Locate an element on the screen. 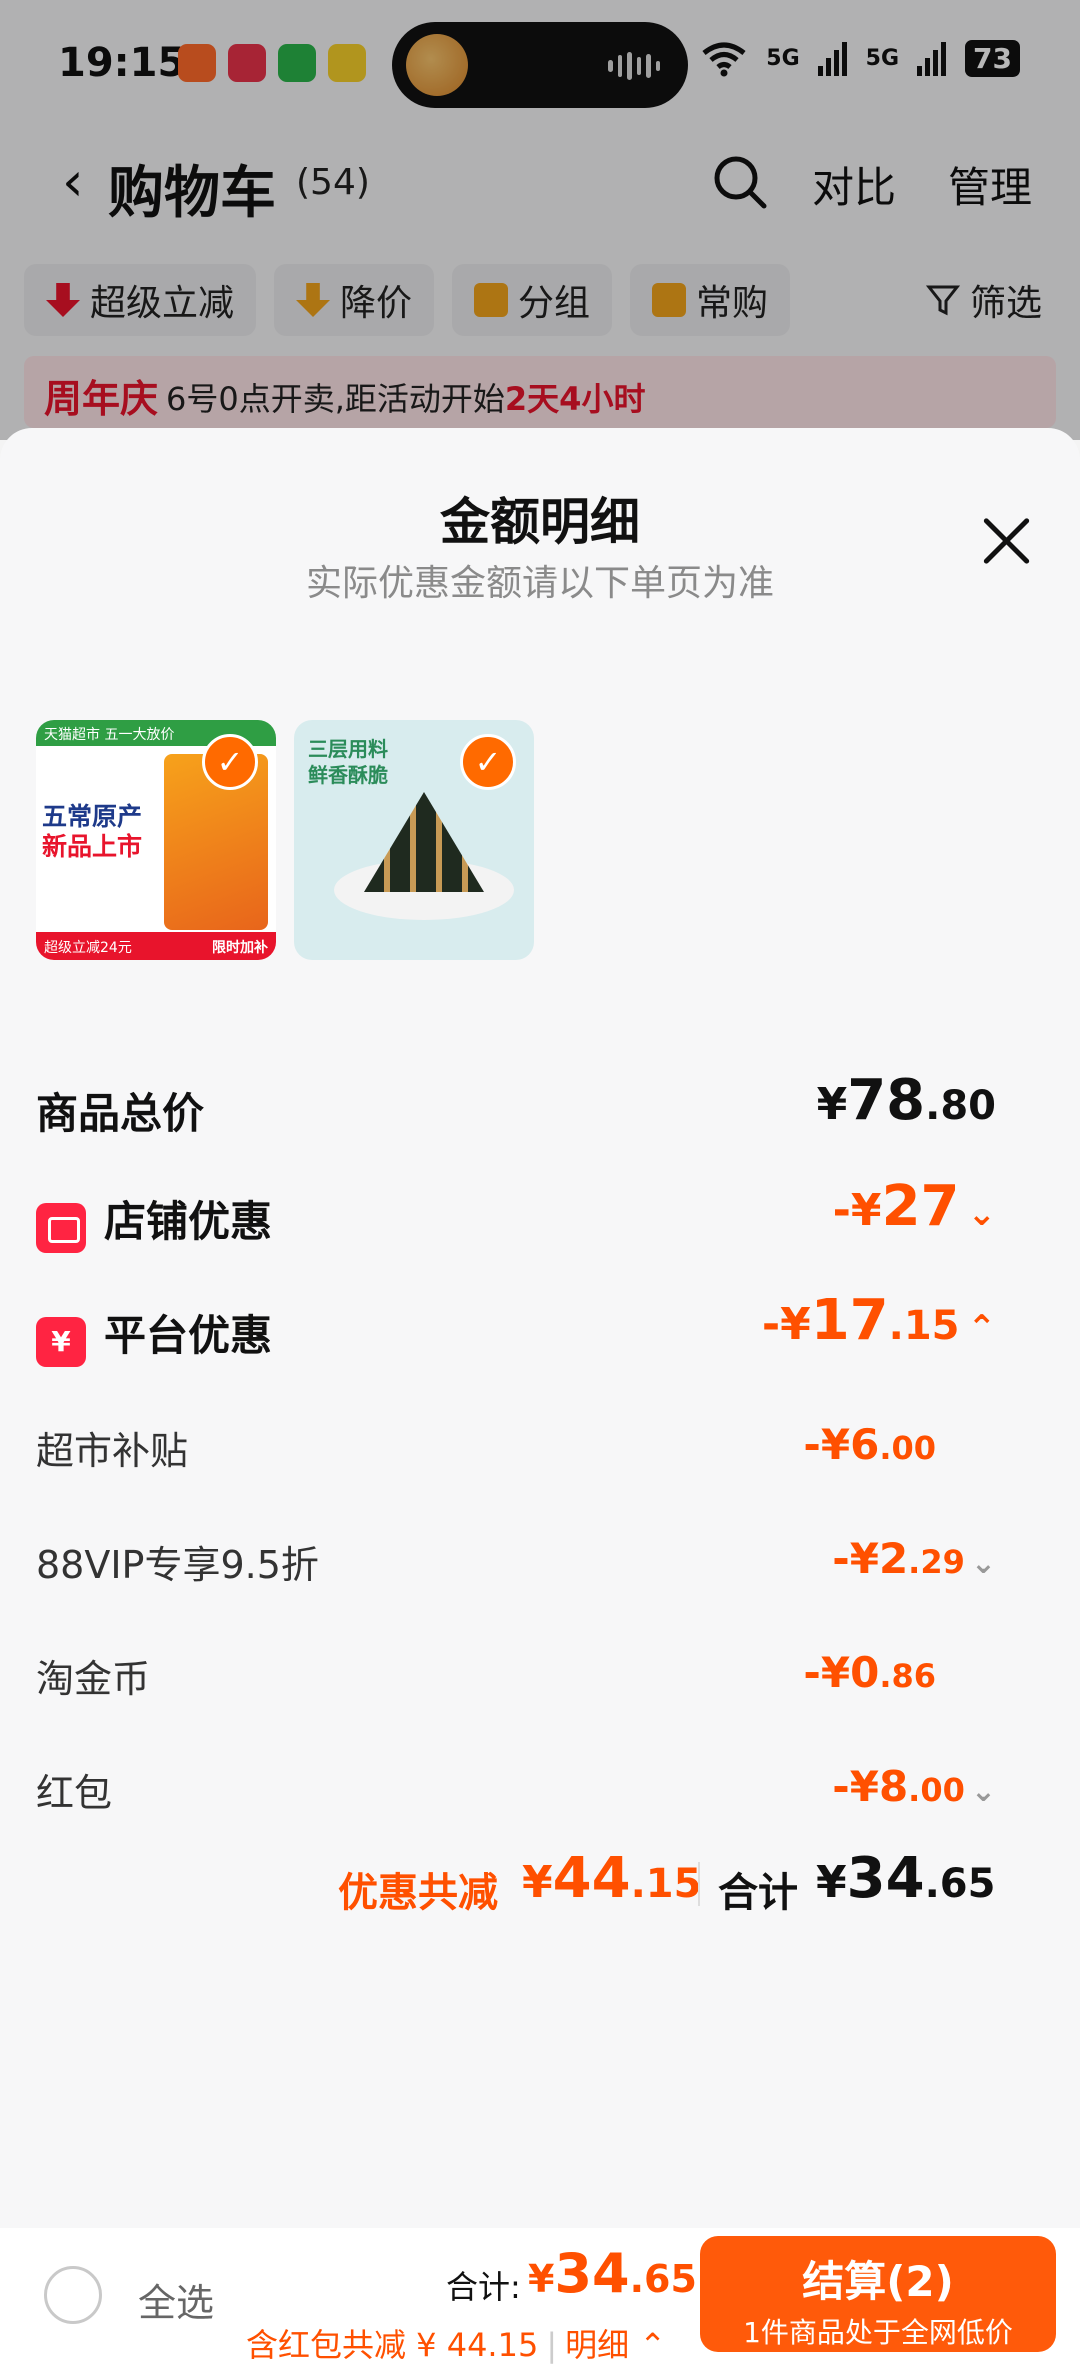 Image resolution: width=1080 pixels, height=2376 pixels. discount-total-value: ¥44.15 is located at coordinates (611, 1878).